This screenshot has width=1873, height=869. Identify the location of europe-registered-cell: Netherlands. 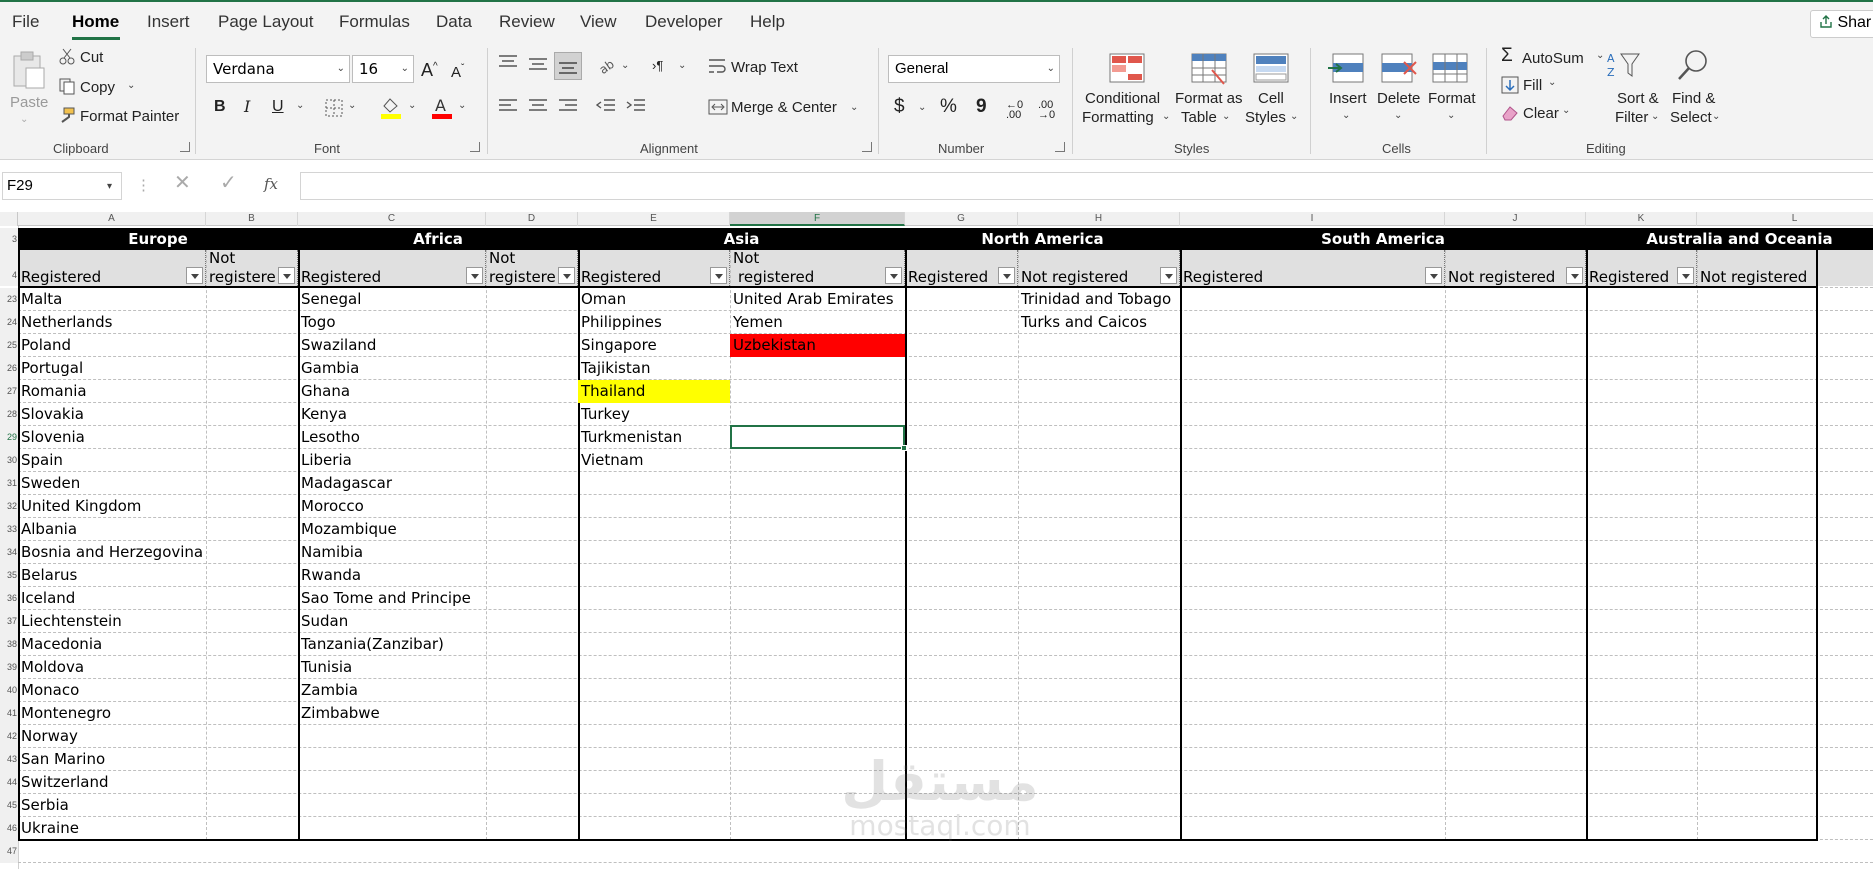
(112, 322).